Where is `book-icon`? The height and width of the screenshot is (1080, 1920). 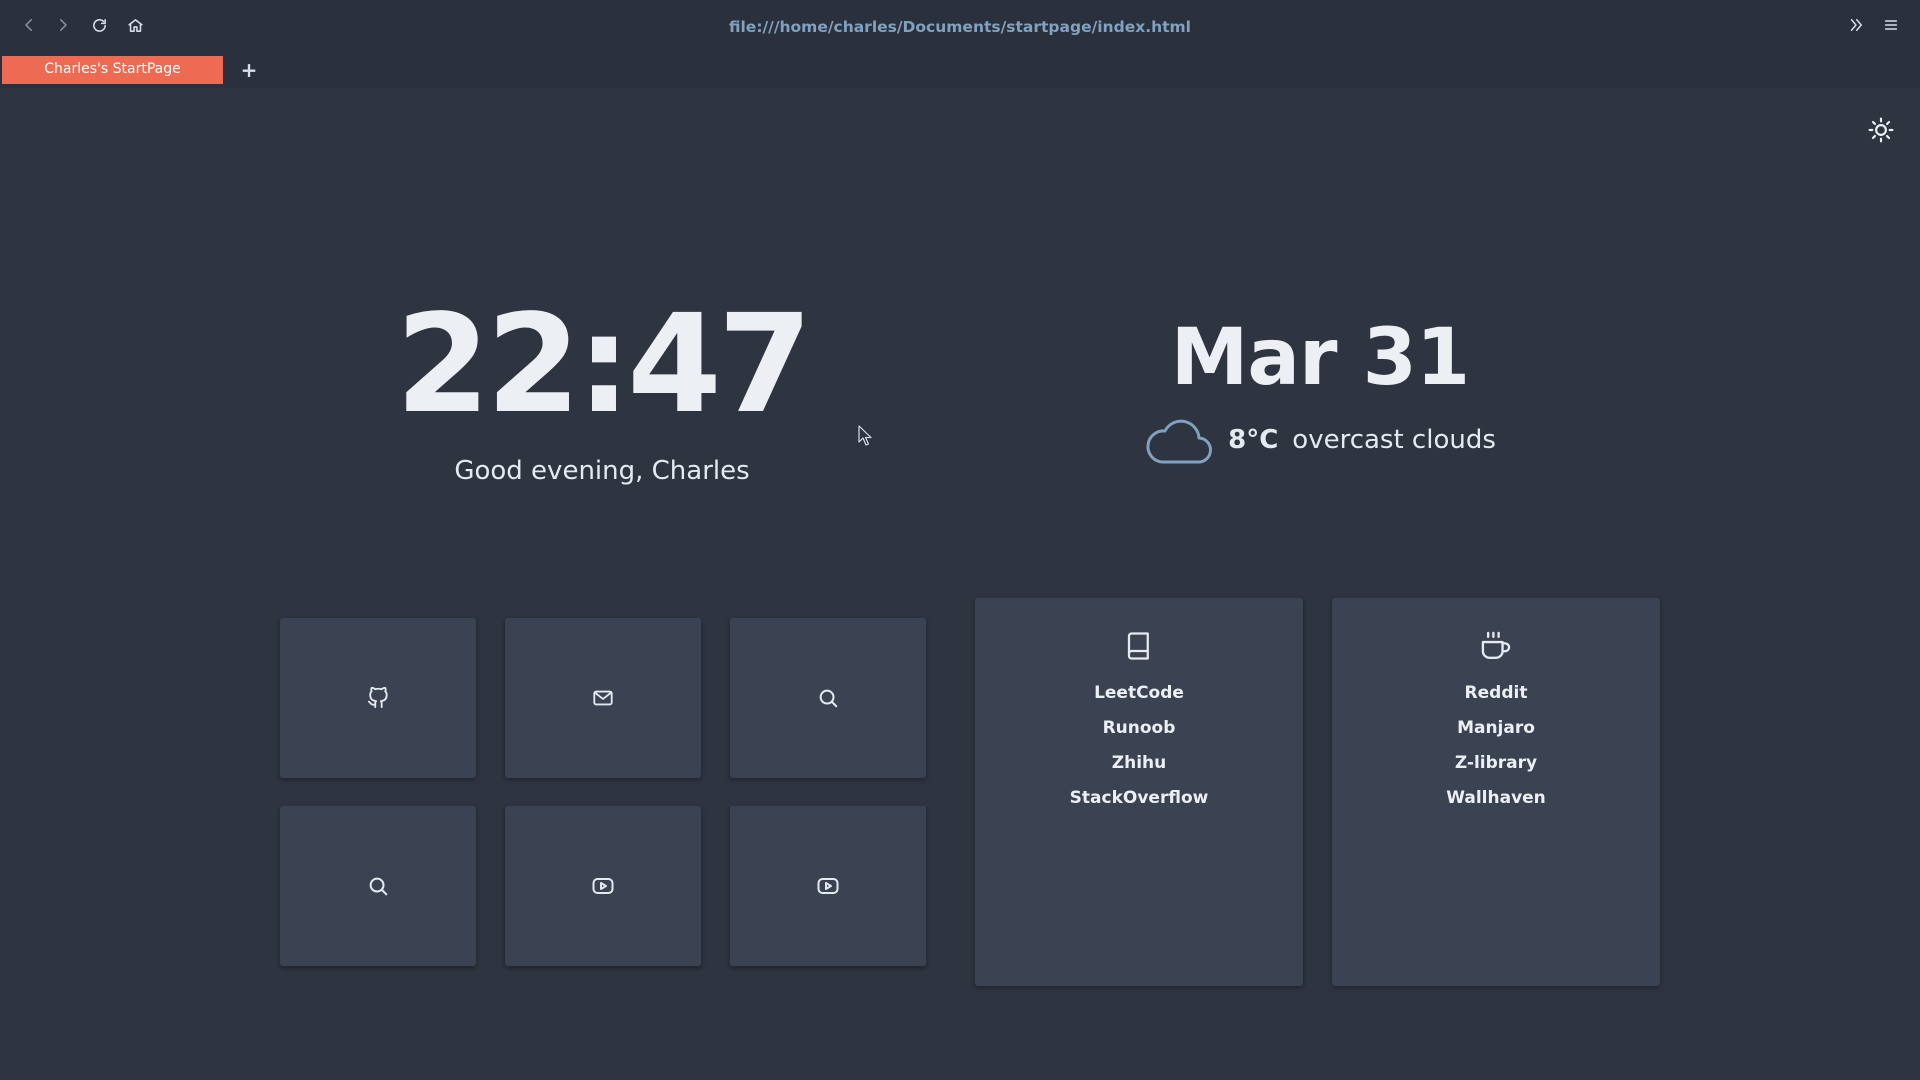 book-icon is located at coordinates (1138, 646).